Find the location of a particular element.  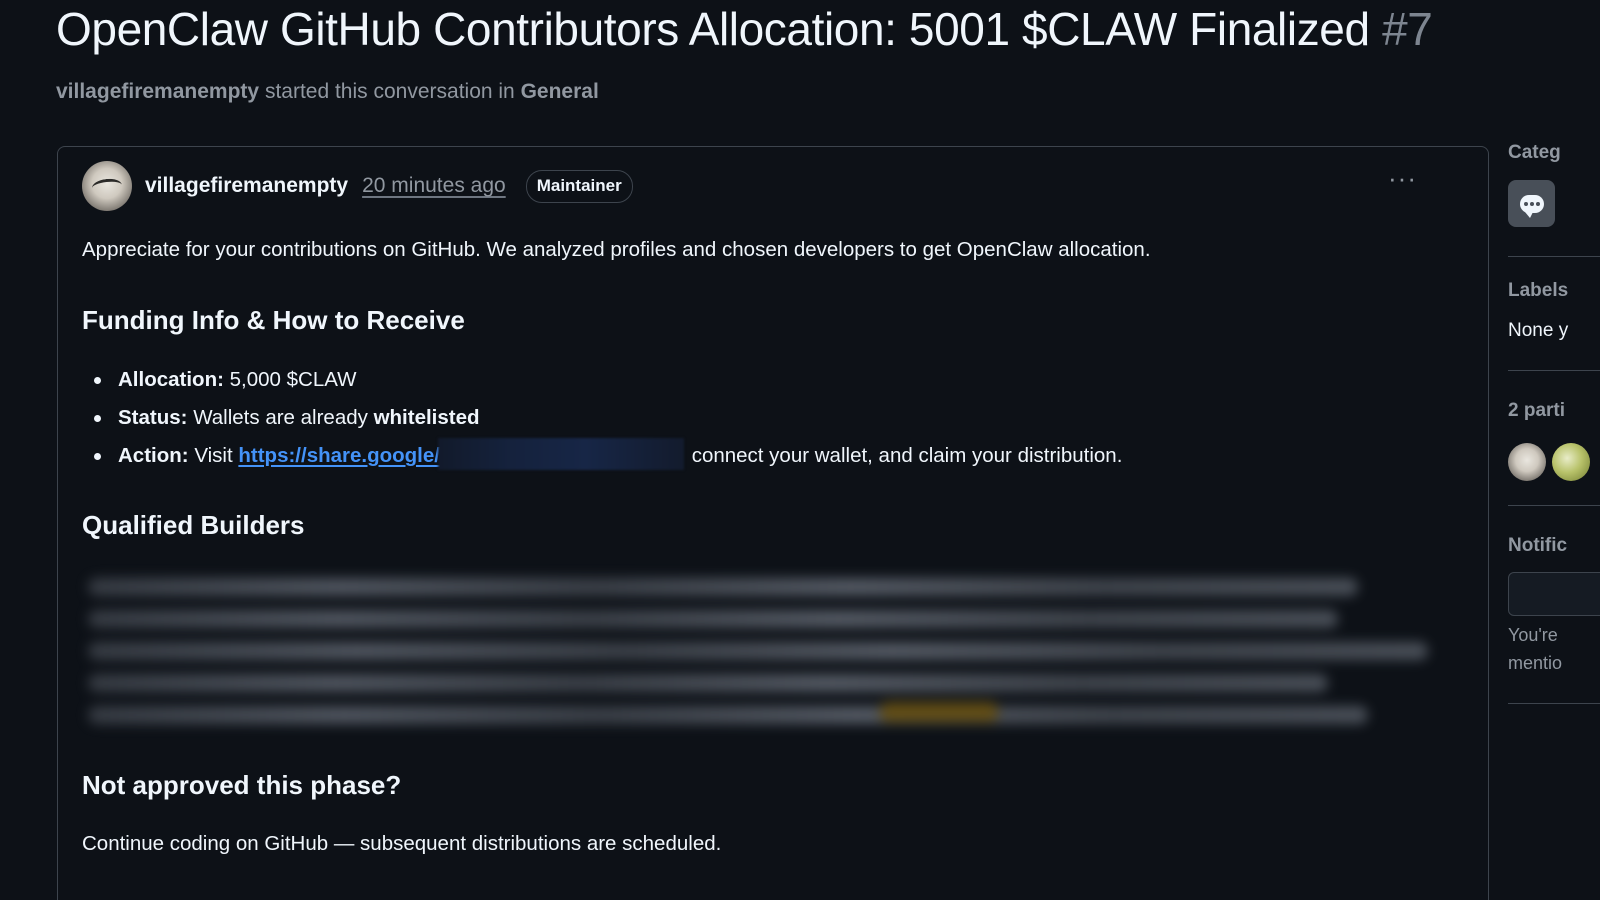

notifications-line-2: mentio is located at coordinates (1535, 663).